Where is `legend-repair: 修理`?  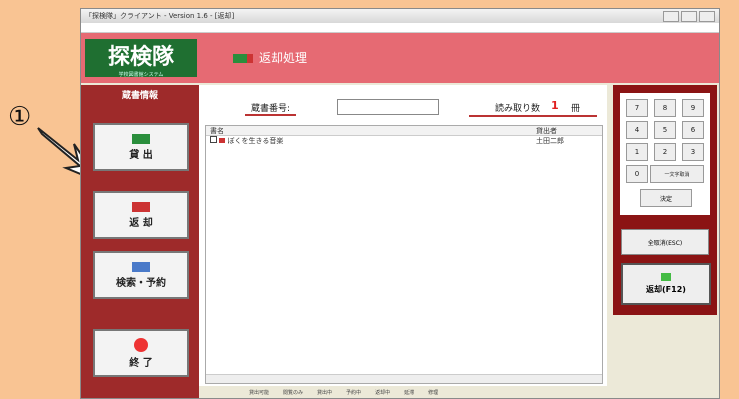 legend-repair: 修理 is located at coordinates (433, 392).